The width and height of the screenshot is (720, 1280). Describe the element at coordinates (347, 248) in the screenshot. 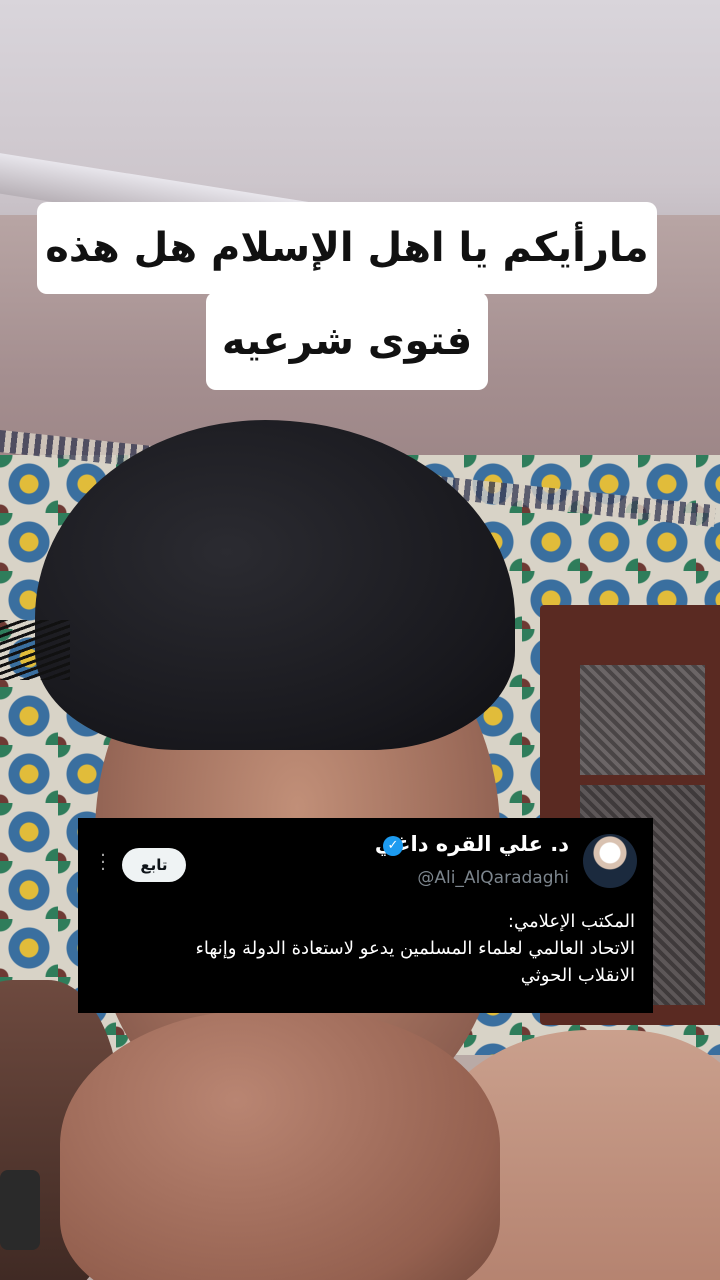

I see `caption-line-1: مارأيكم يا اهل الإسلام هل هذه` at that location.